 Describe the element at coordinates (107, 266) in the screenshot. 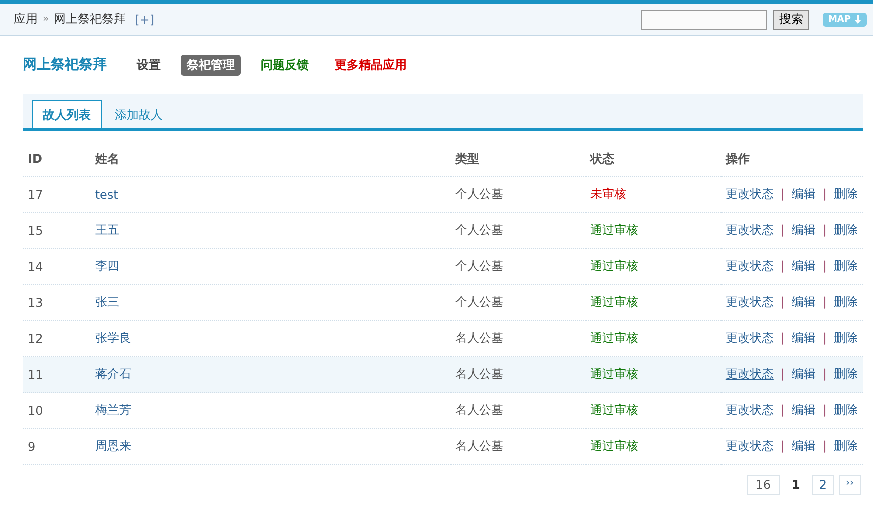

I see `name-link: 李四` at that location.